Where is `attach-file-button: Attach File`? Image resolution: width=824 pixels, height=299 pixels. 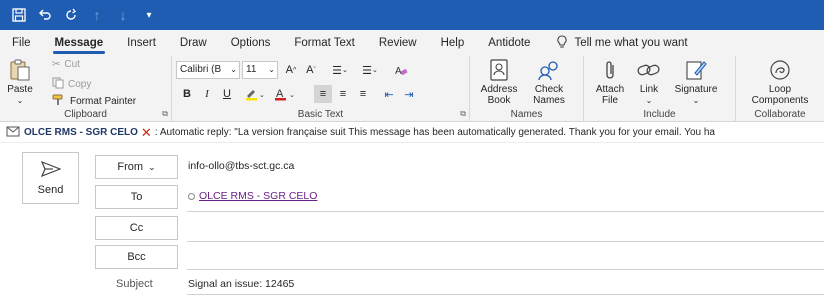 attach-file-button: Attach File is located at coordinates (610, 82).